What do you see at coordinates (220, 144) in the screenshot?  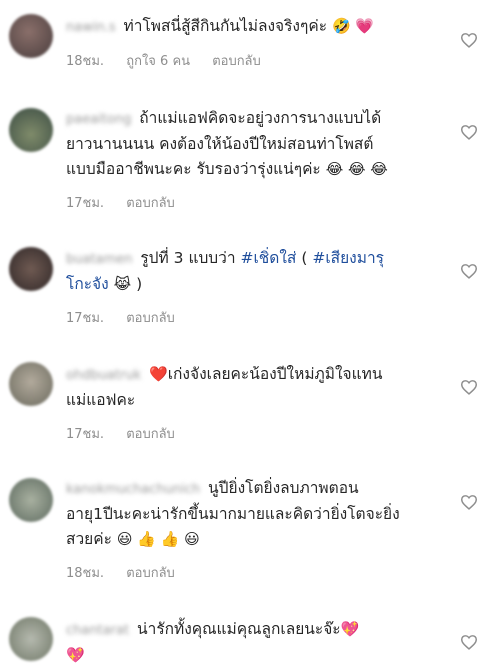 I see `comment-text-line-2: ยาวนานนนน คงต้องให้น้องปีใหม่สอนท่าโพสต์` at bounding box center [220, 144].